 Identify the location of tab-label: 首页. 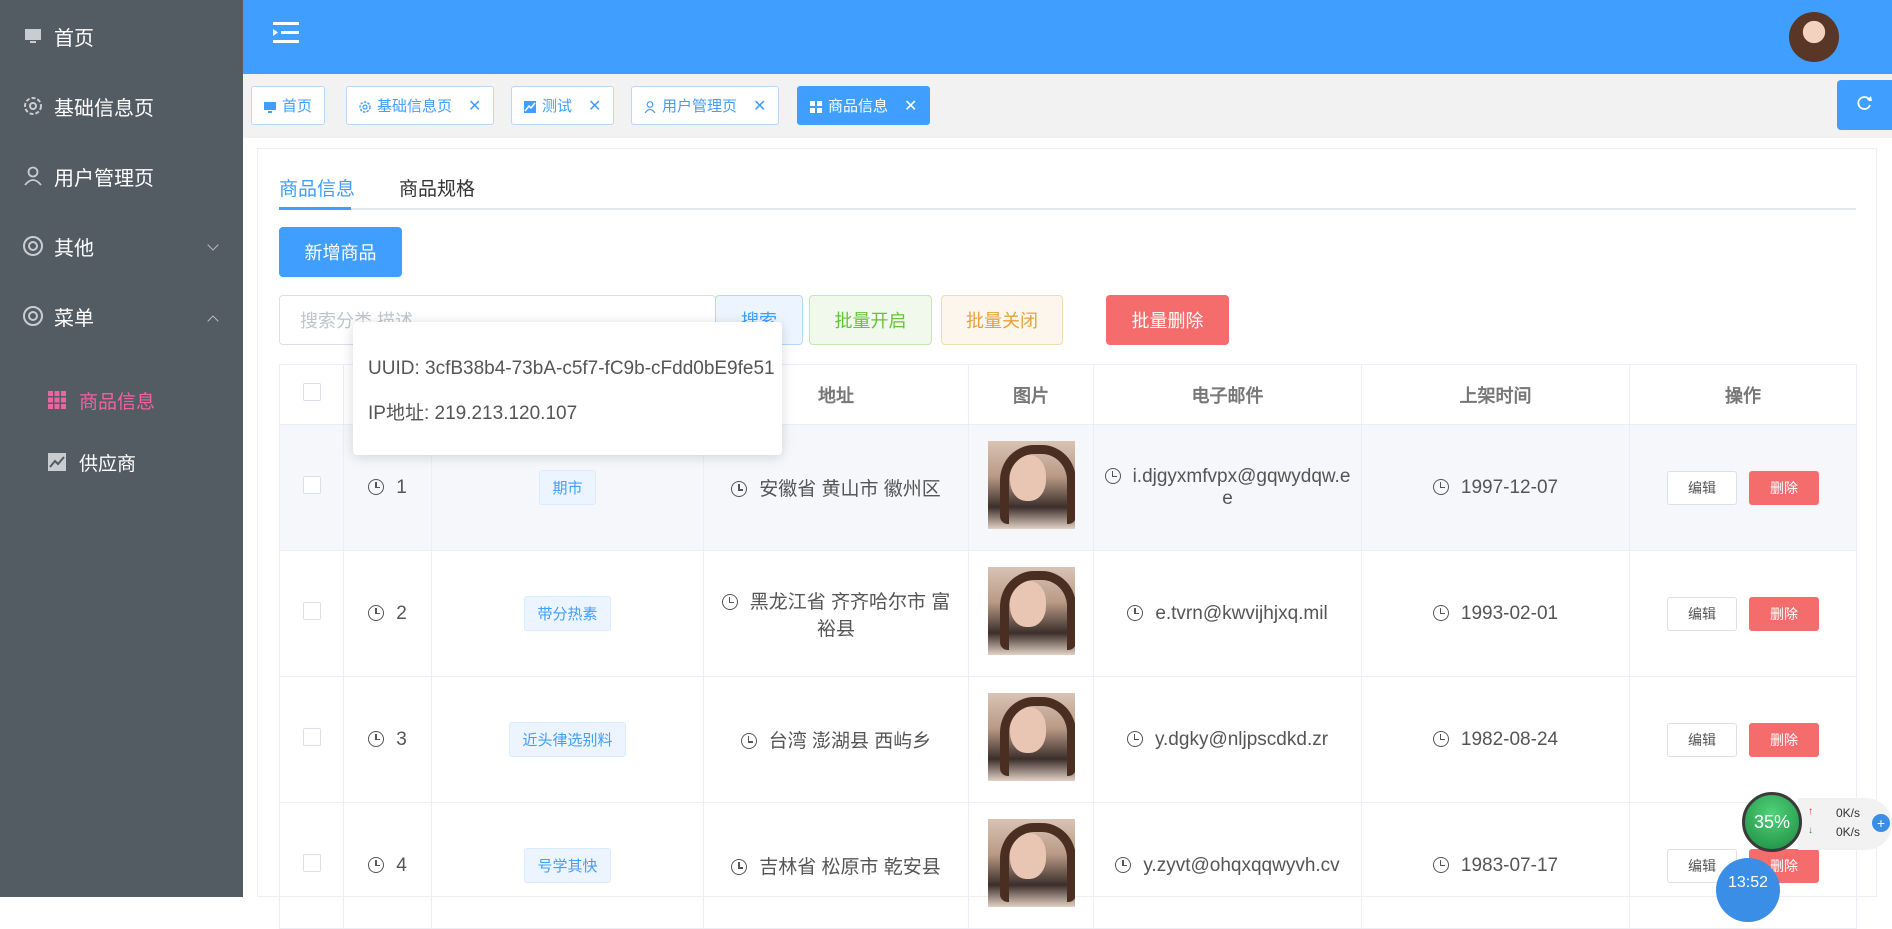
(297, 106).